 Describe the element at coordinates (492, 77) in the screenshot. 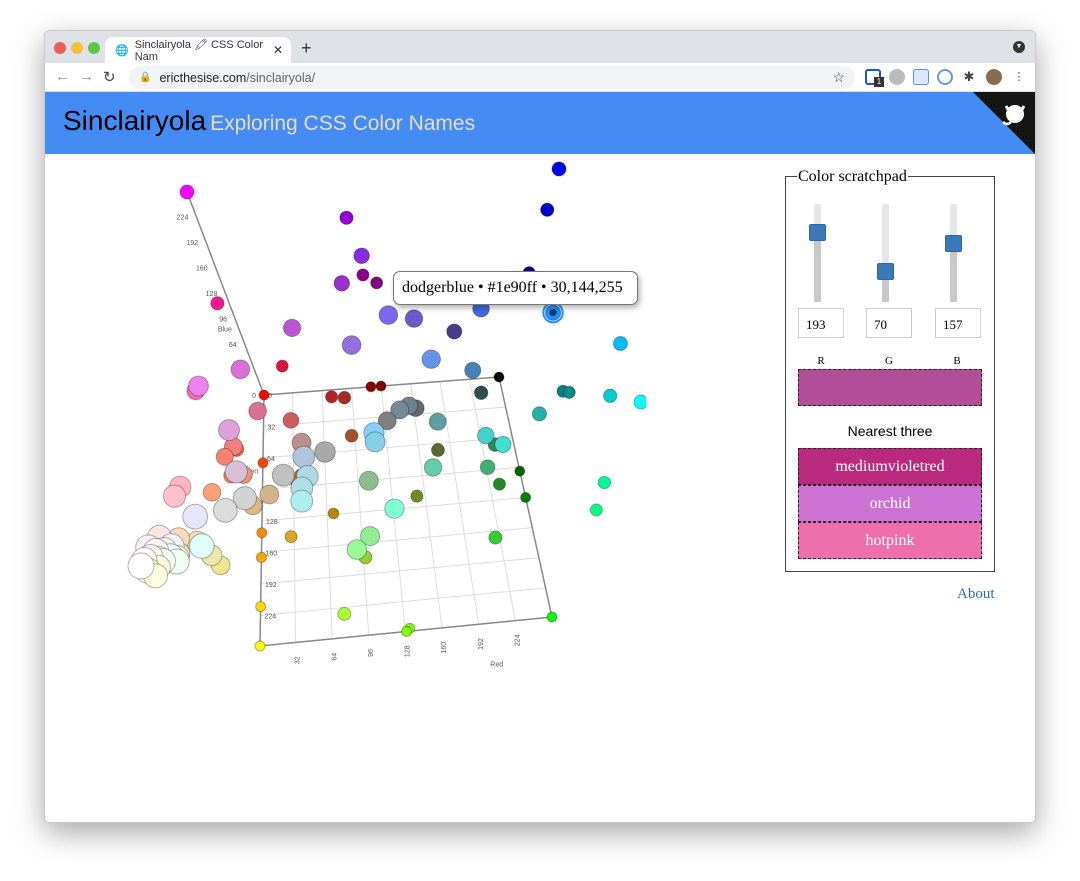

I see `address-bar: 🔒 ericthesise.com/sinclairyola/ ☆` at that location.